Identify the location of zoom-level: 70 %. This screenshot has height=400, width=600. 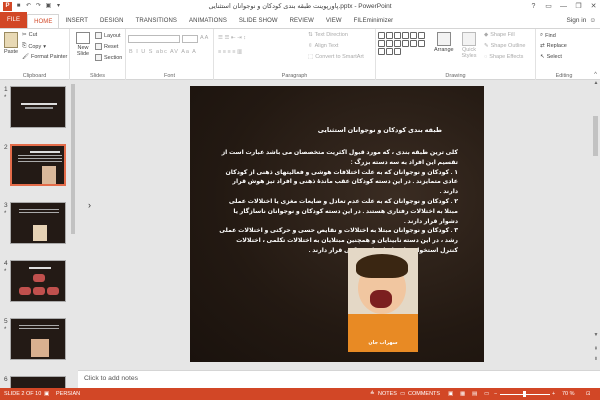
(568, 394).